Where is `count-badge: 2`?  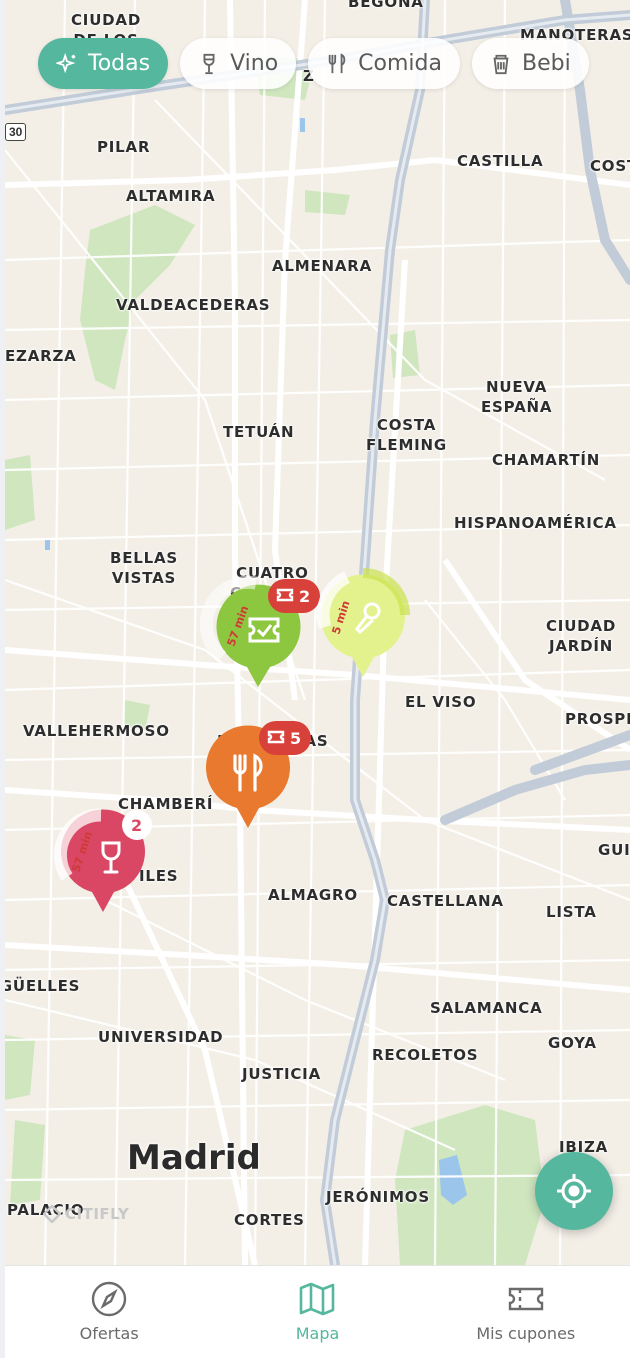 count-badge: 2 is located at coordinates (137, 825).